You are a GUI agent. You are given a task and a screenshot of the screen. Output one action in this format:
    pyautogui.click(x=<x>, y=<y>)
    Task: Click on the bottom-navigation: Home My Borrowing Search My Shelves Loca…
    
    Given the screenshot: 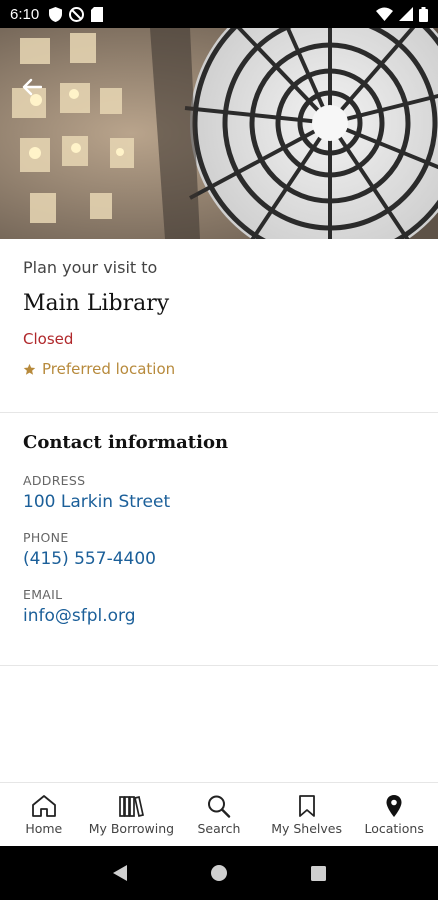 What is the action you would take?
    pyautogui.click(x=219, y=814)
    